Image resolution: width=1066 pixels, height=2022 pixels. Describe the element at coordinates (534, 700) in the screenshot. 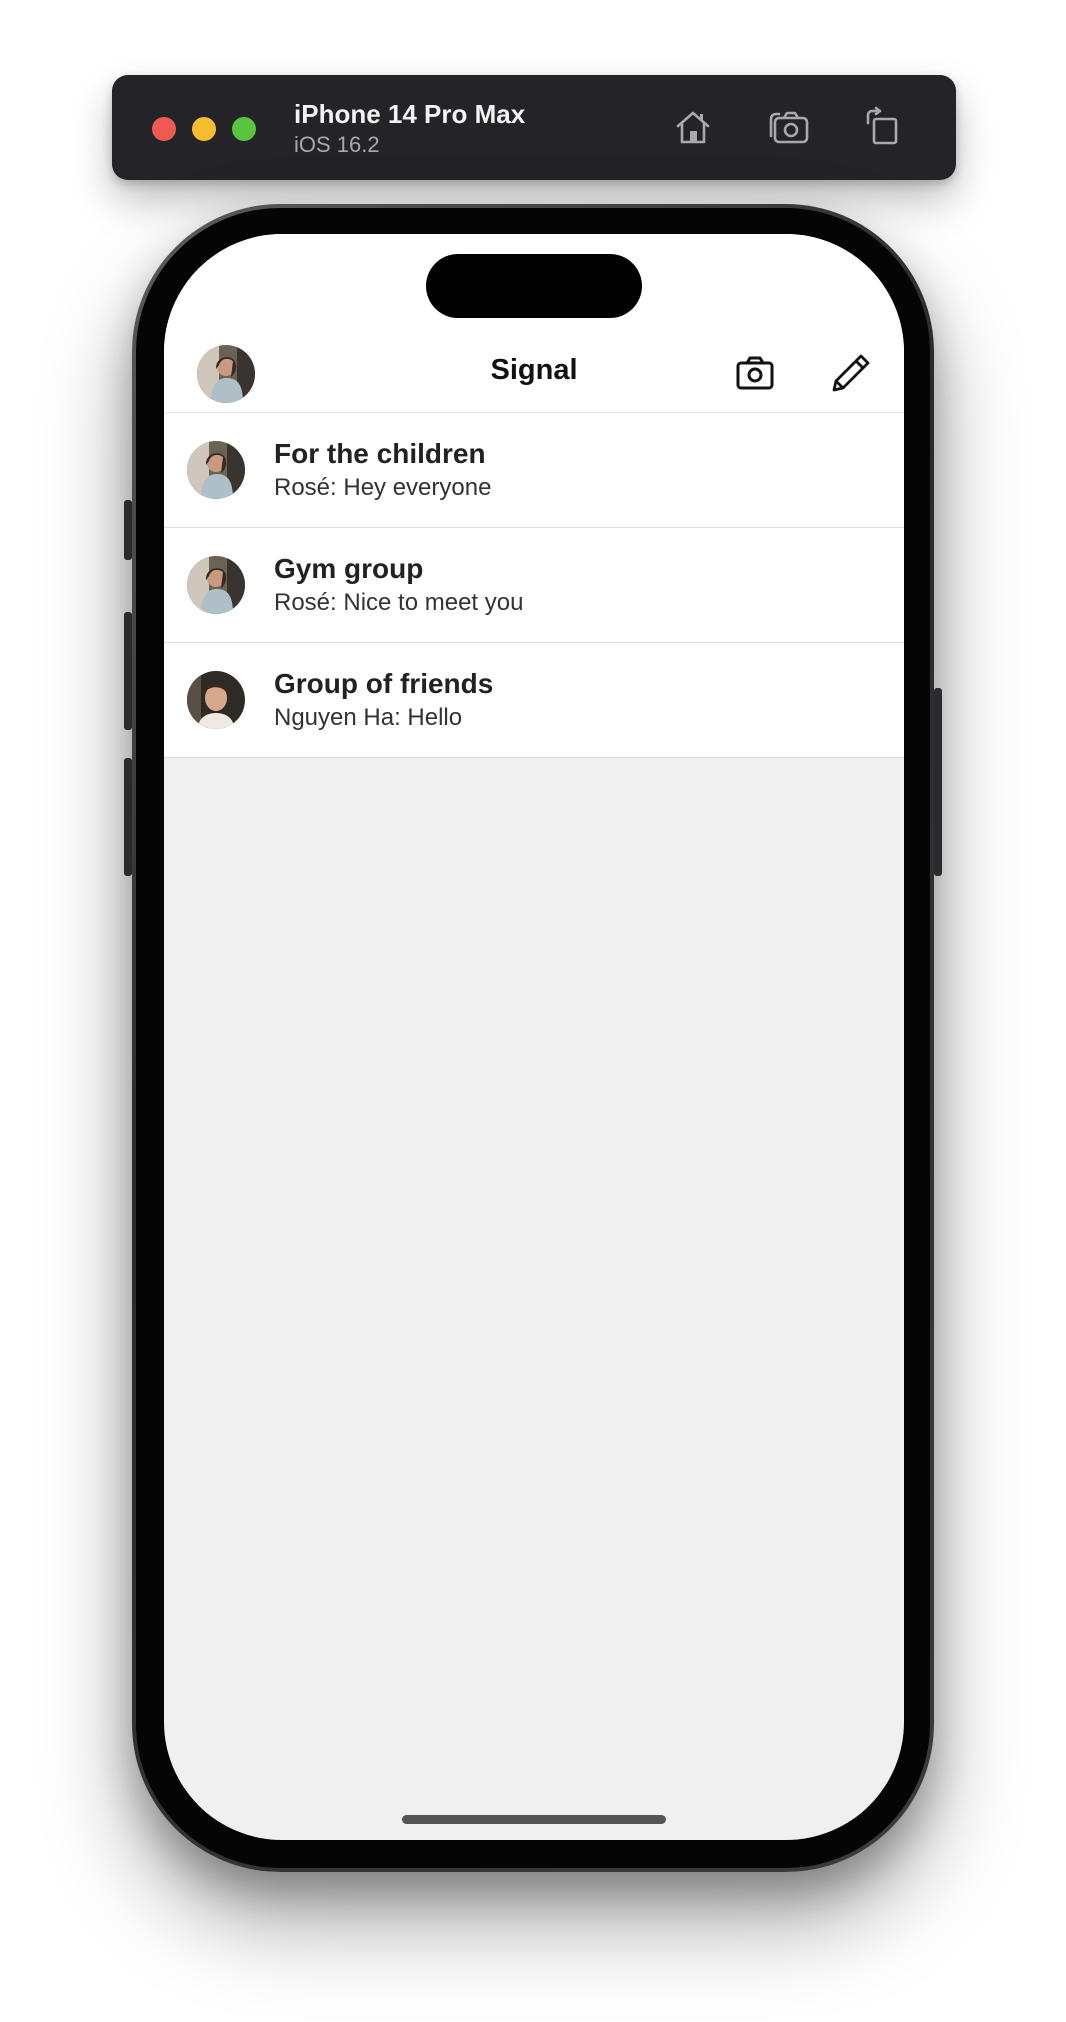

I see `conversation-row-group-of-friends: Group of friends Nguyen Ha: Hello` at that location.